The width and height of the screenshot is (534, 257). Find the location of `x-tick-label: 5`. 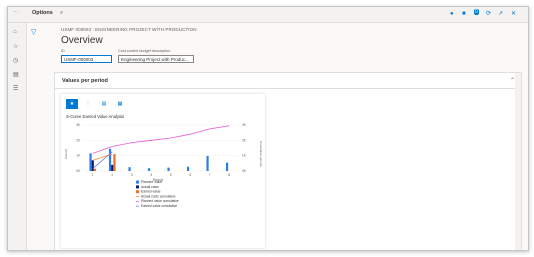

x-tick-label: 5 is located at coordinates (171, 175).